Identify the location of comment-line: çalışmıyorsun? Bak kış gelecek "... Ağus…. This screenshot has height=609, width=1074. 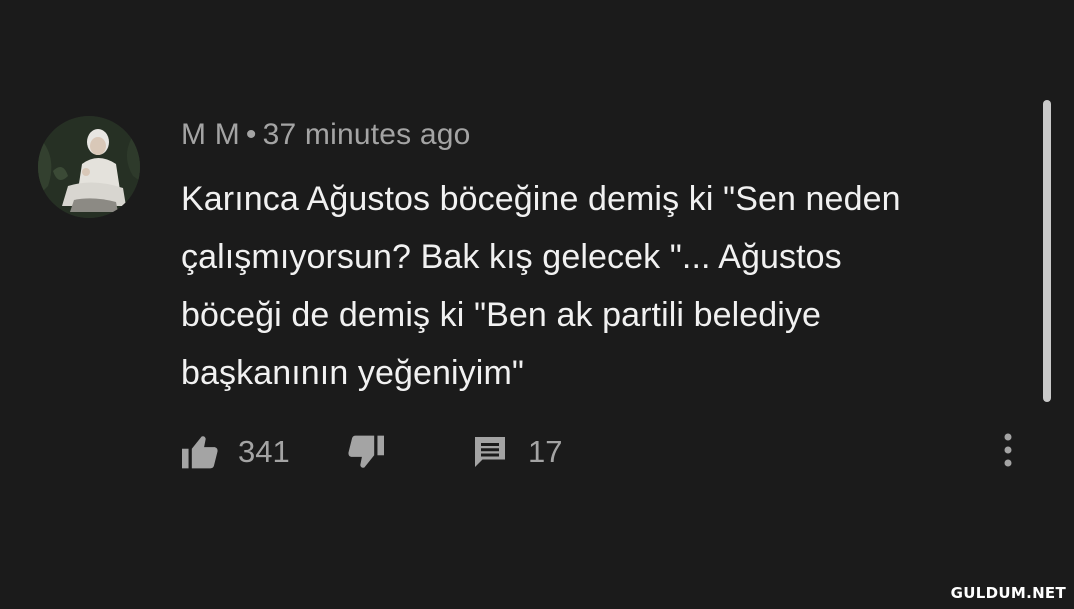
(511, 257).